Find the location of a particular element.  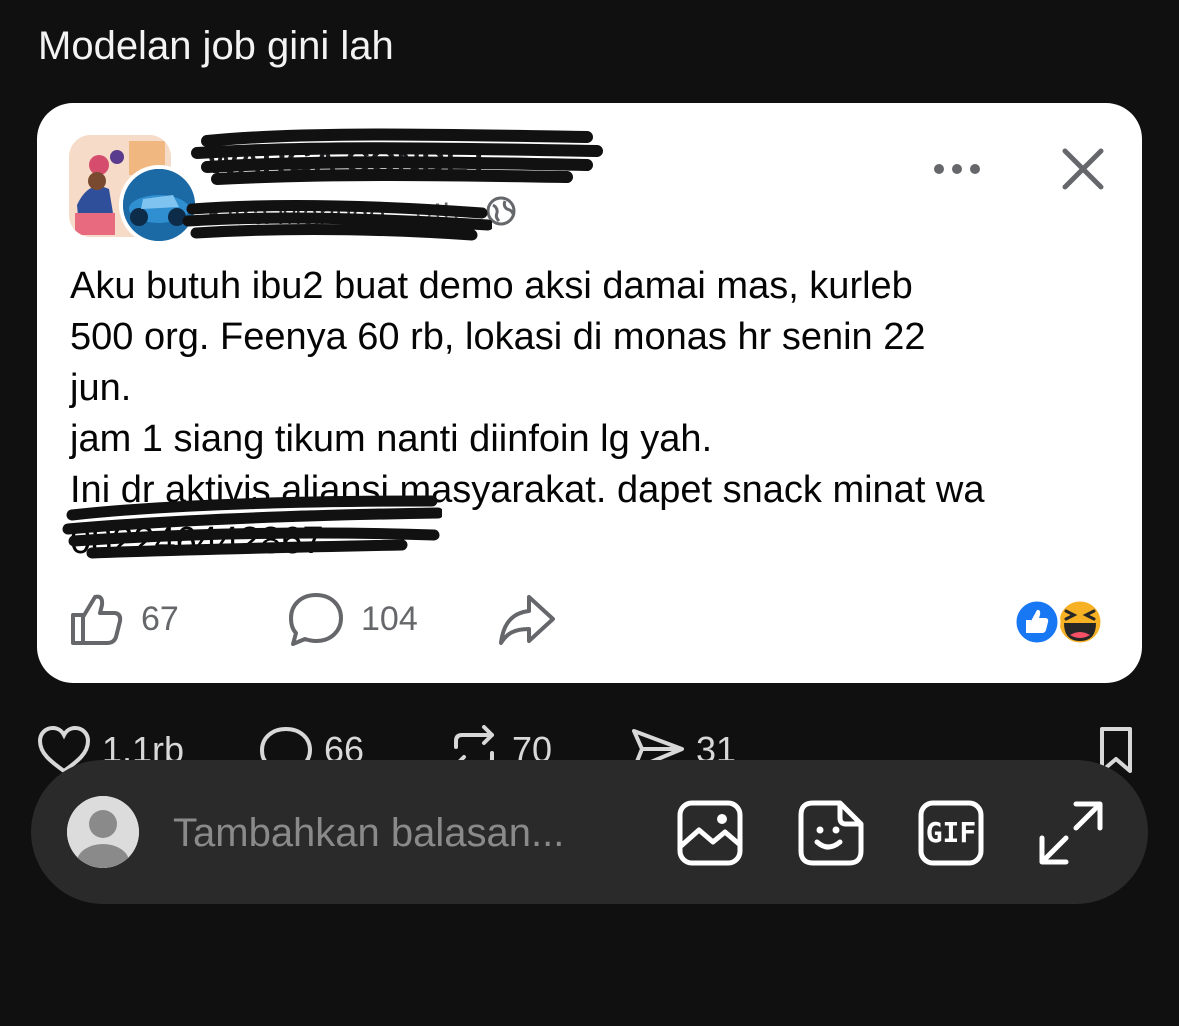

expand-button is located at coordinates (1071, 833).